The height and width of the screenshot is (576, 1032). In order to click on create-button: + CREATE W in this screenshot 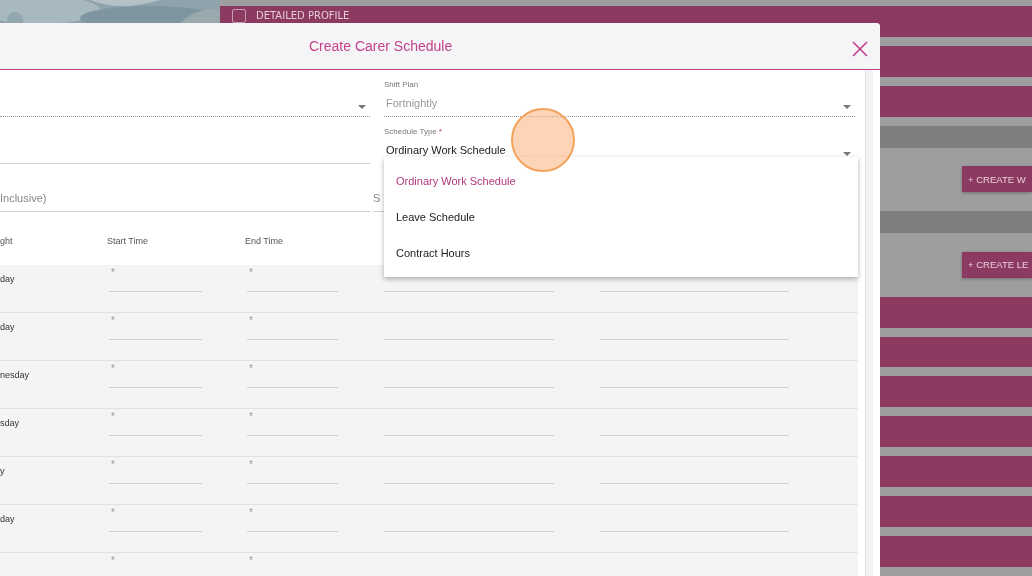, I will do `click(997, 179)`.